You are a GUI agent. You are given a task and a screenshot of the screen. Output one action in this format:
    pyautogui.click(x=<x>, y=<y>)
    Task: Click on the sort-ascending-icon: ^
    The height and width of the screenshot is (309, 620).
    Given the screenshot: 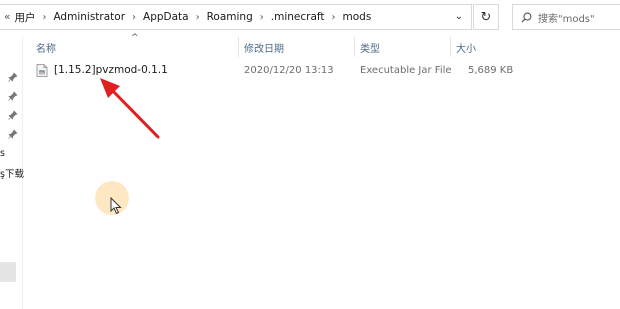 What is the action you would take?
    pyautogui.click(x=135, y=38)
    